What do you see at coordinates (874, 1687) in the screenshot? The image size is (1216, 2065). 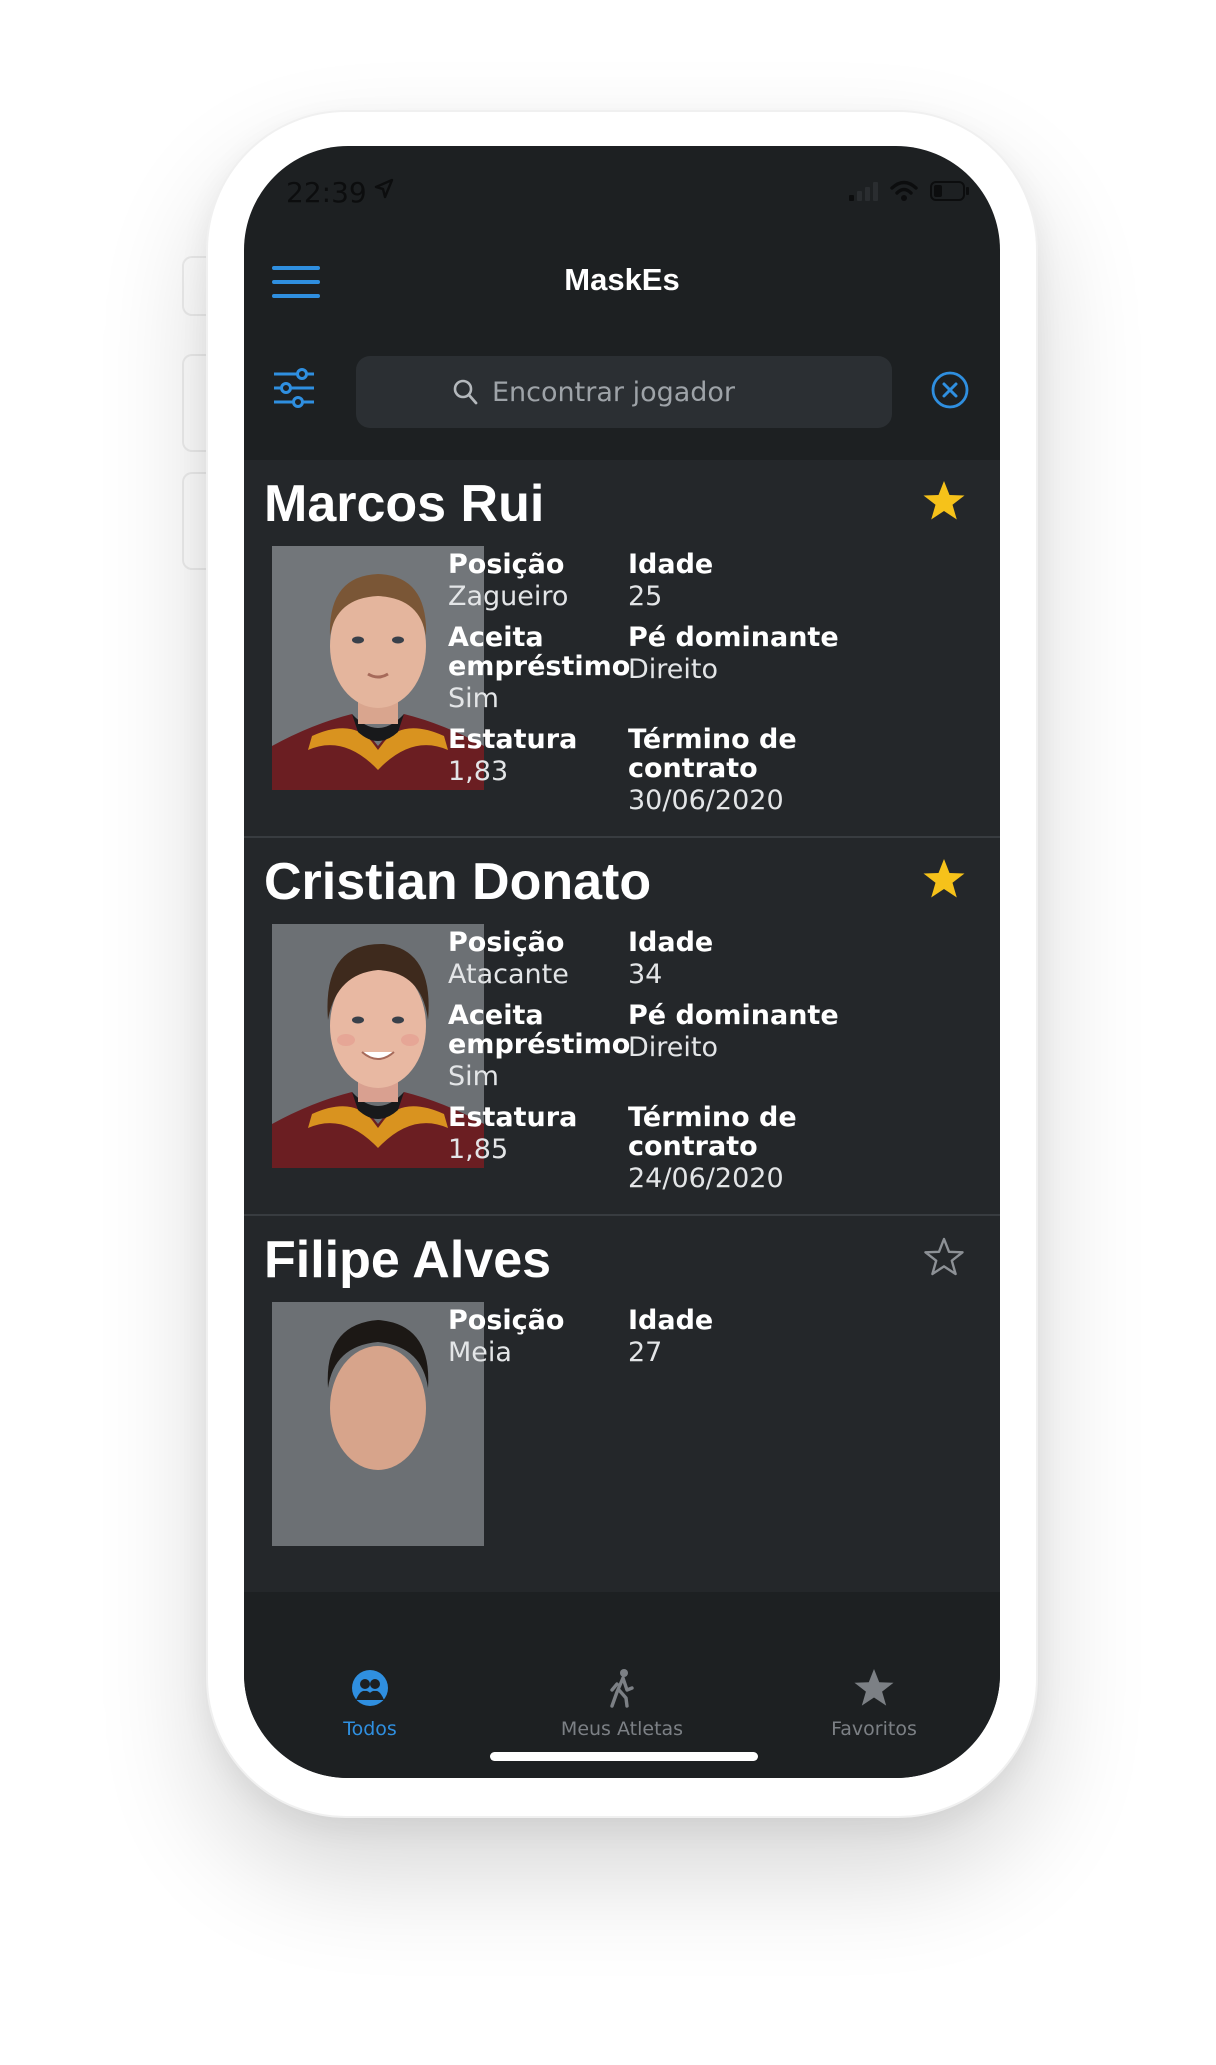 I see `star-icon` at bounding box center [874, 1687].